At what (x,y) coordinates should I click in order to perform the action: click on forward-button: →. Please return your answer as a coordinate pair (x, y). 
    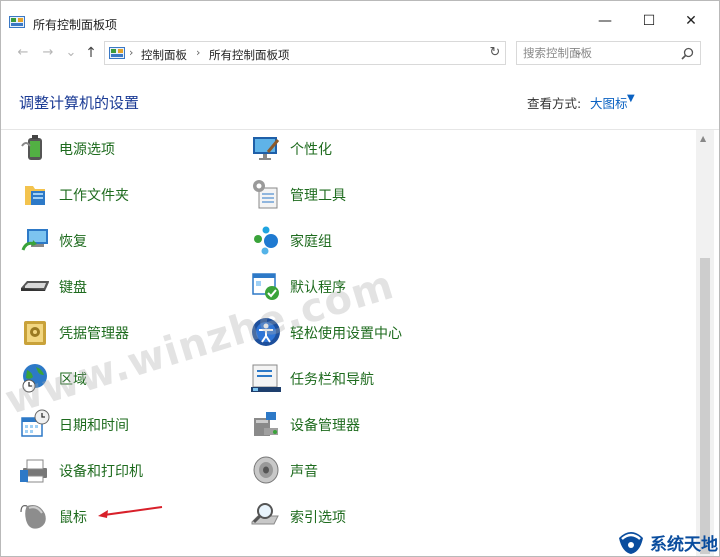
    Looking at the image, I should click on (48, 53).